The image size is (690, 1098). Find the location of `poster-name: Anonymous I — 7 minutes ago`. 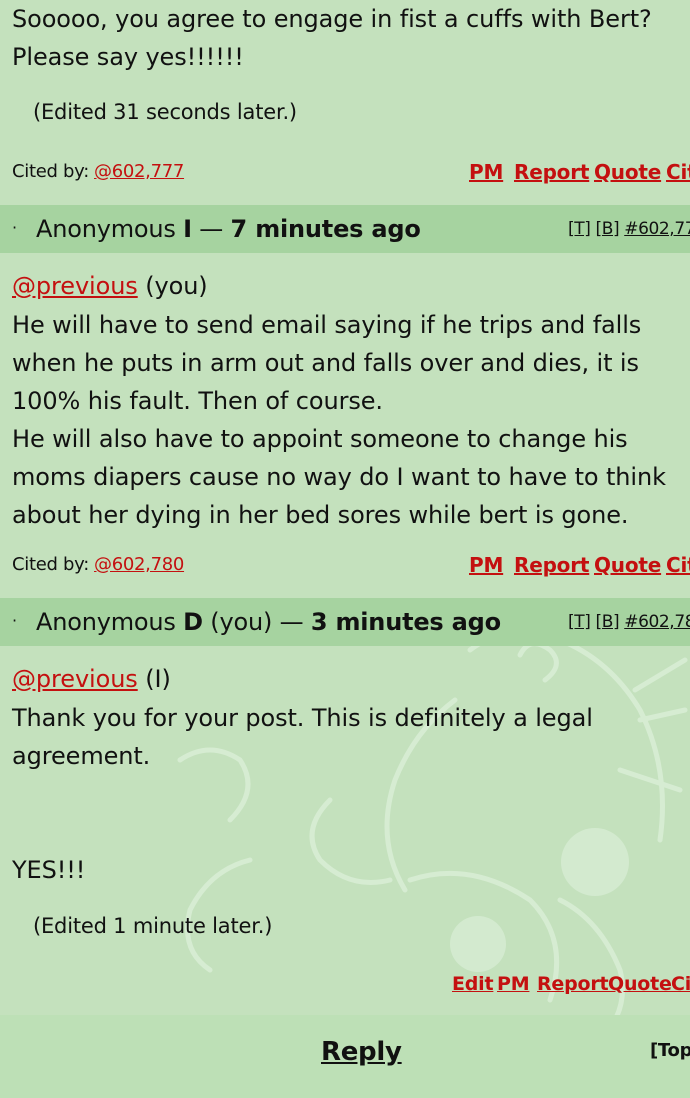

poster-name: Anonymous I — 7 minutes ago is located at coordinates (228, 229).